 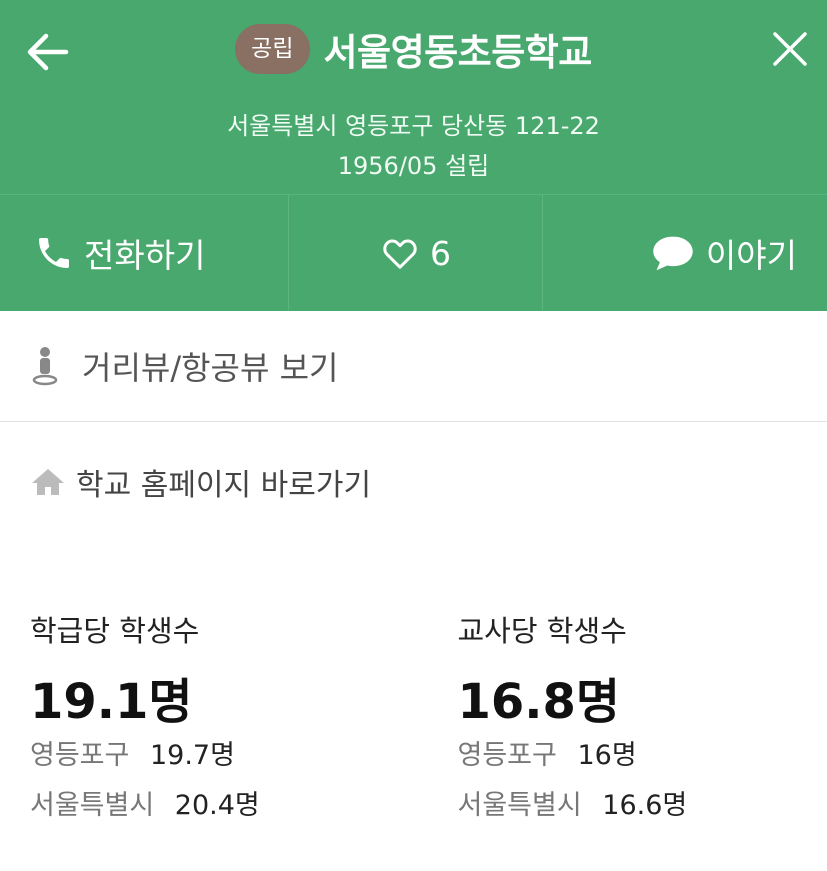 I want to click on call-button: 전화하기, so click(x=144, y=253).